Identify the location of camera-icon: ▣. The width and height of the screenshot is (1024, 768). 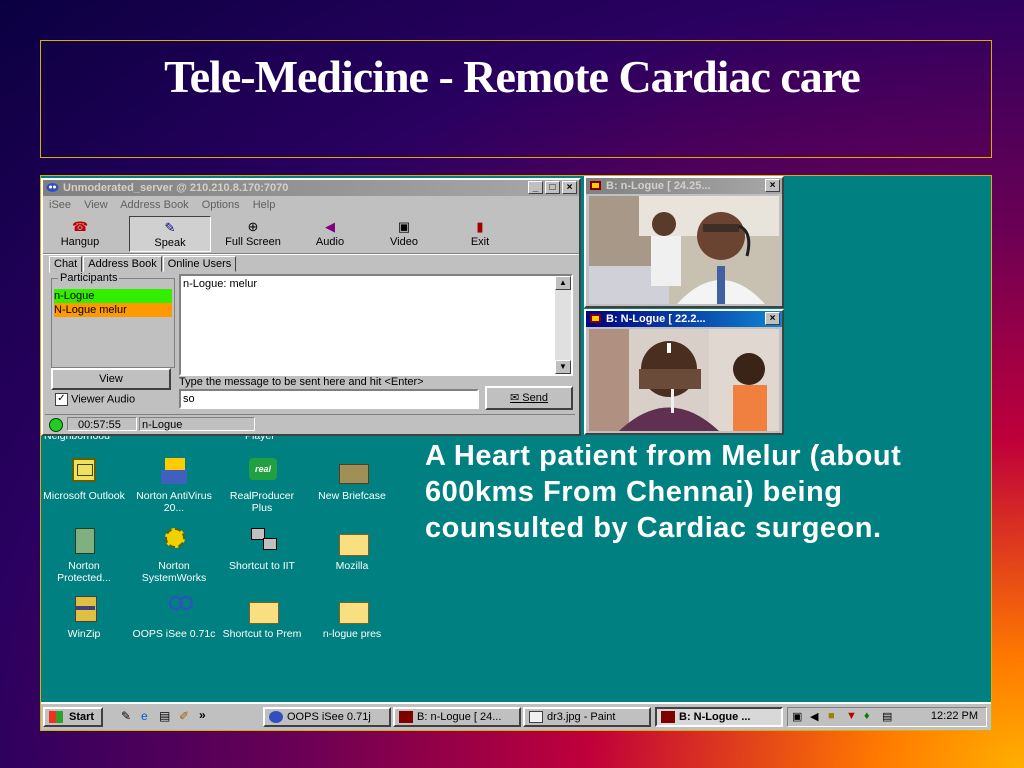
(404, 226).